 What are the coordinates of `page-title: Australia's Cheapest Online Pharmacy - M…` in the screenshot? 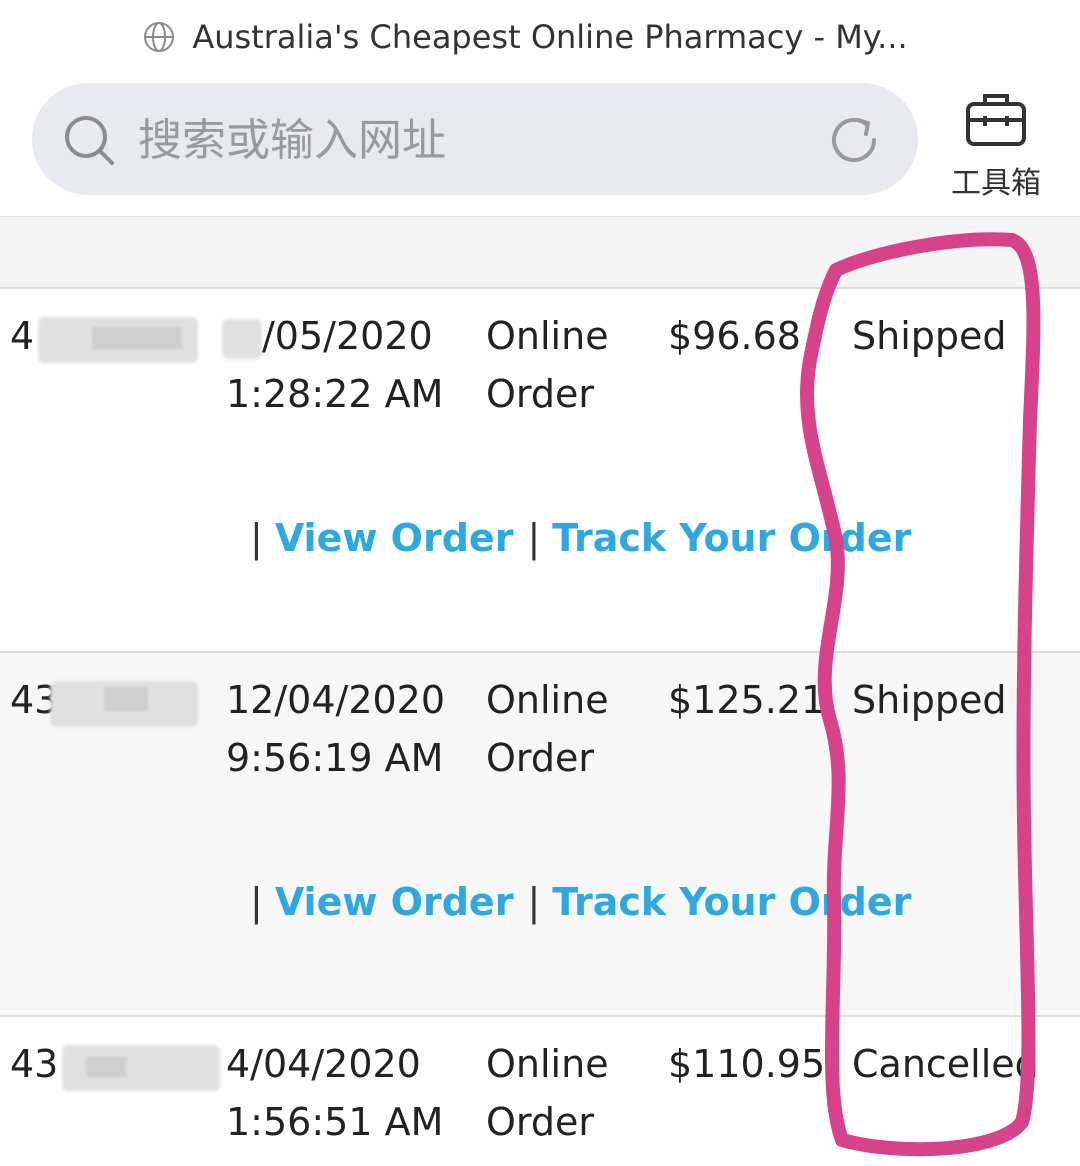 It's located at (549, 37).